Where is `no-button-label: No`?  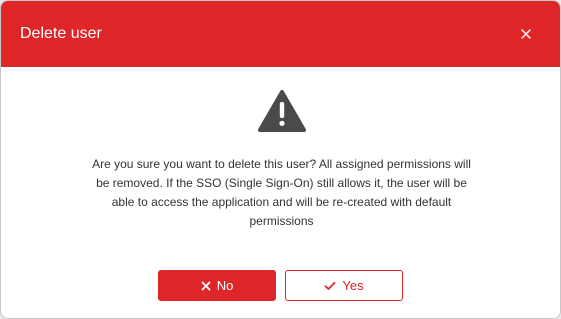 no-button-label: No is located at coordinates (225, 285).